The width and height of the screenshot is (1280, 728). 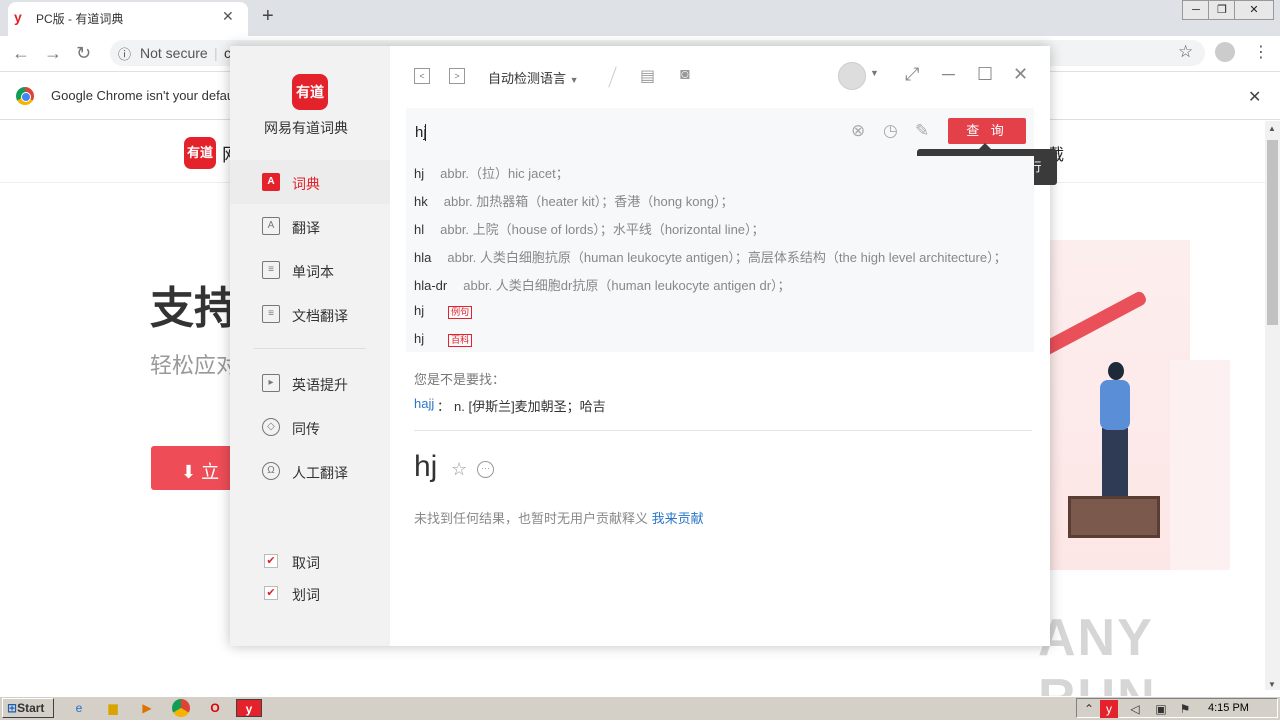 I want to click on select-word-label: 划词, so click(x=306, y=595).